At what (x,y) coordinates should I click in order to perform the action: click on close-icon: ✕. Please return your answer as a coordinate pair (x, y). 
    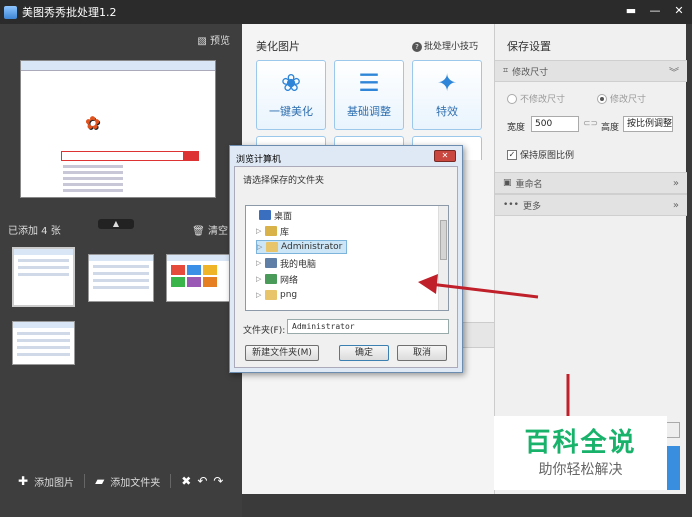
    Looking at the image, I should click on (679, 10).